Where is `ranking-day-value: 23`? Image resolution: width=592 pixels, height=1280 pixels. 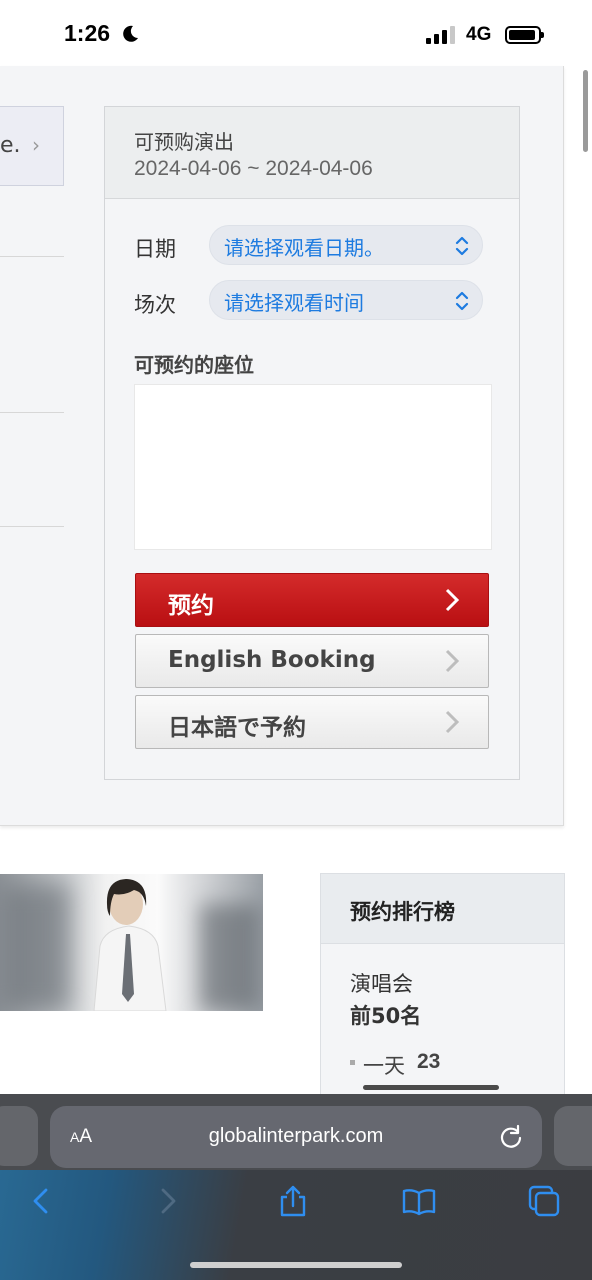 ranking-day-value: 23 is located at coordinates (429, 1061).